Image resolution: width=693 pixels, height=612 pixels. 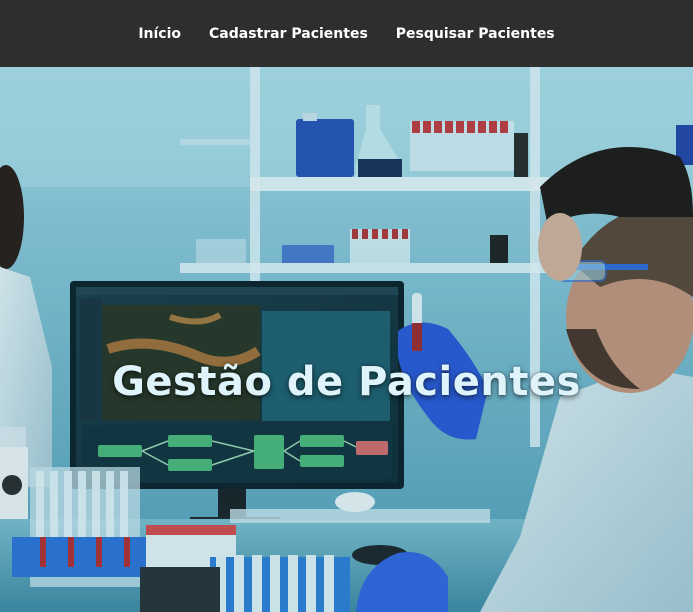 I want to click on nav-link-cadastrar-pacientes: Cadastrar Pacientes, so click(x=288, y=34).